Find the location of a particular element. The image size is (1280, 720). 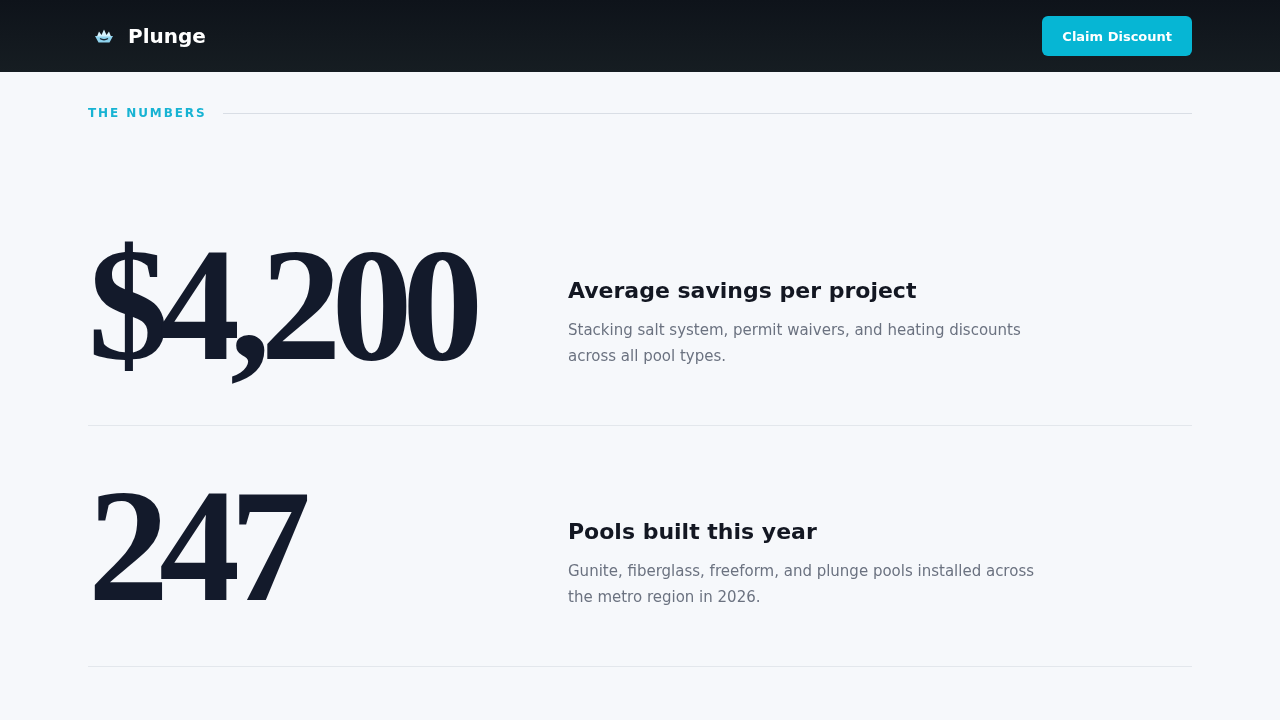

stat-title: Average savings per project is located at coordinates (743, 291).